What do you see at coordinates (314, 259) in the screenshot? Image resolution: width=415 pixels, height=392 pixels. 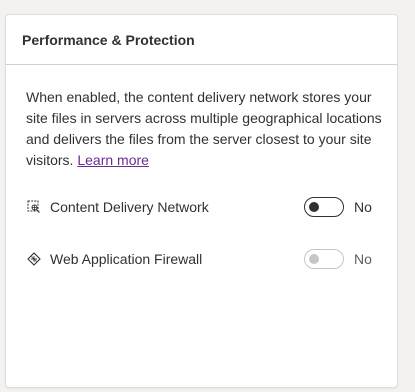 I see `waf-toggle-knob` at bounding box center [314, 259].